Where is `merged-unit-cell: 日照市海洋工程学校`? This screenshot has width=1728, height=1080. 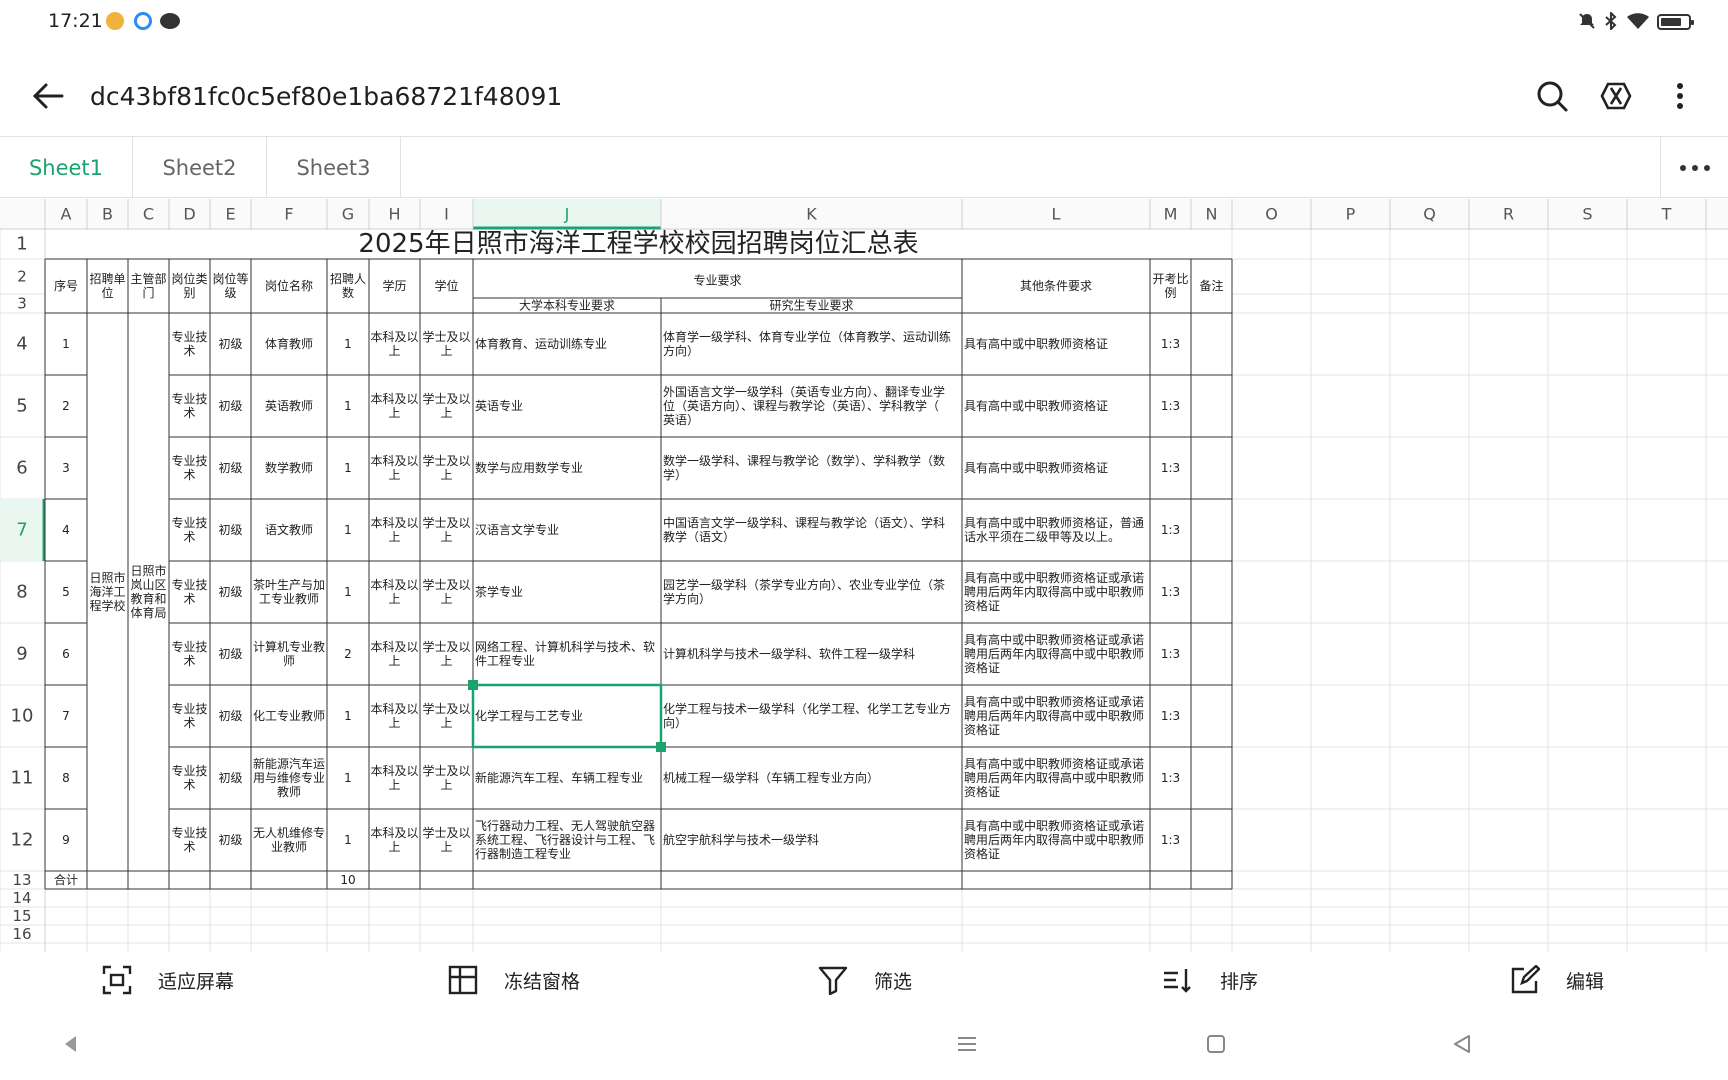 merged-unit-cell: 日照市海洋工程学校 is located at coordinates (107, 591).